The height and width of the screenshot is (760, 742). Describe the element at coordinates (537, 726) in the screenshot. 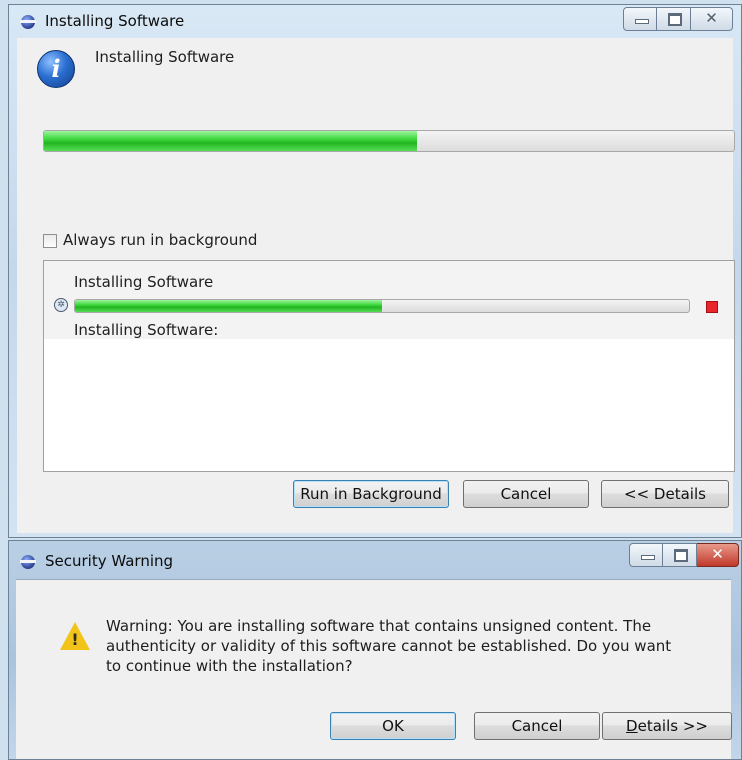

I see `cancel-button: Cancel` at that location.